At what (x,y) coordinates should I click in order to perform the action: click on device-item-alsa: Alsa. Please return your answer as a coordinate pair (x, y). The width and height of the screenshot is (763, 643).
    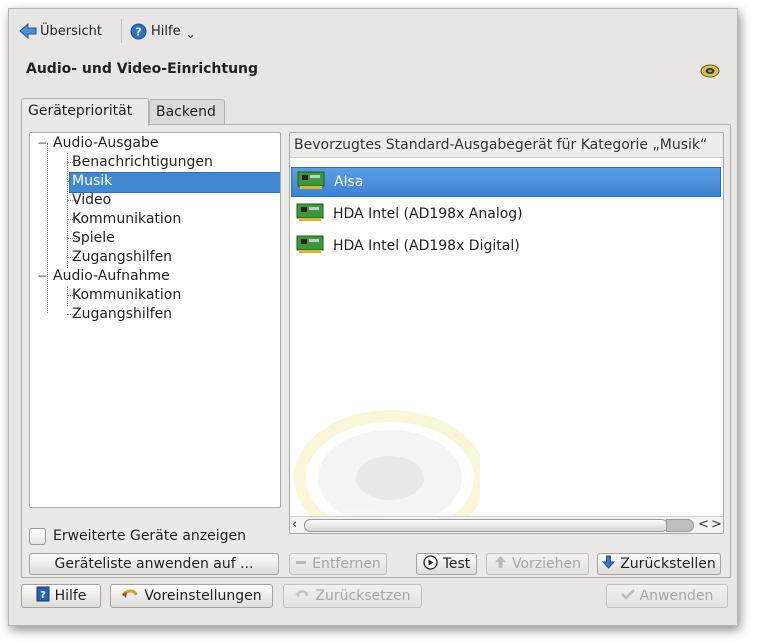
    Looking at the image, I should click on (506, 182).